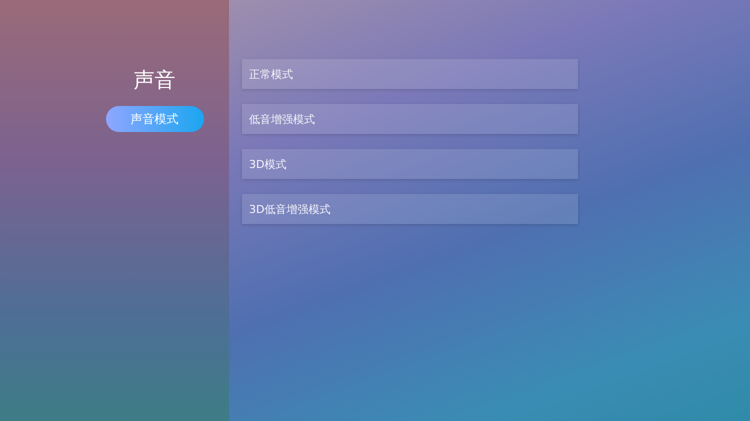 This screenshot has width=750, height=421. What do you see at coordinates (410, 209) in the screenshot?
I see `sound-mode-option: 3D低音增强模式` at bounding box center [410, 209].